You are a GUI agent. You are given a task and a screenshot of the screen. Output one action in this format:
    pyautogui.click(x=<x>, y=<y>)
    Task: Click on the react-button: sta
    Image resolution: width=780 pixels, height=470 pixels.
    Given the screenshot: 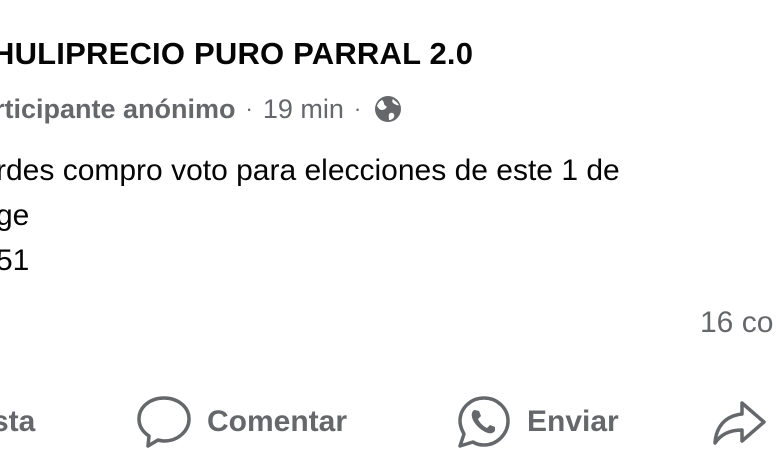 What is the action you would take?
    pyautogui.click(x=17, y=422)
    